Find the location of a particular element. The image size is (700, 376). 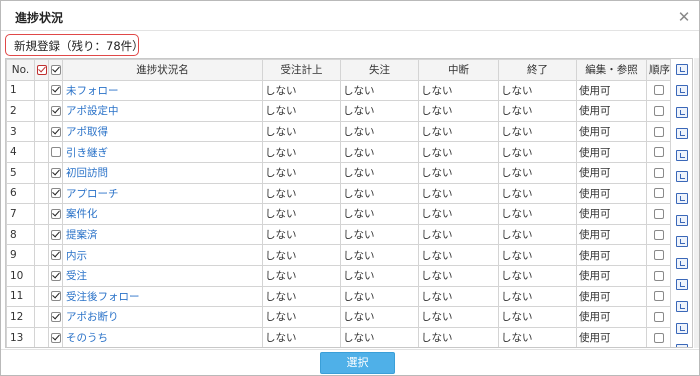

status-name-link: 受注 is located at coordinates (162, 275).